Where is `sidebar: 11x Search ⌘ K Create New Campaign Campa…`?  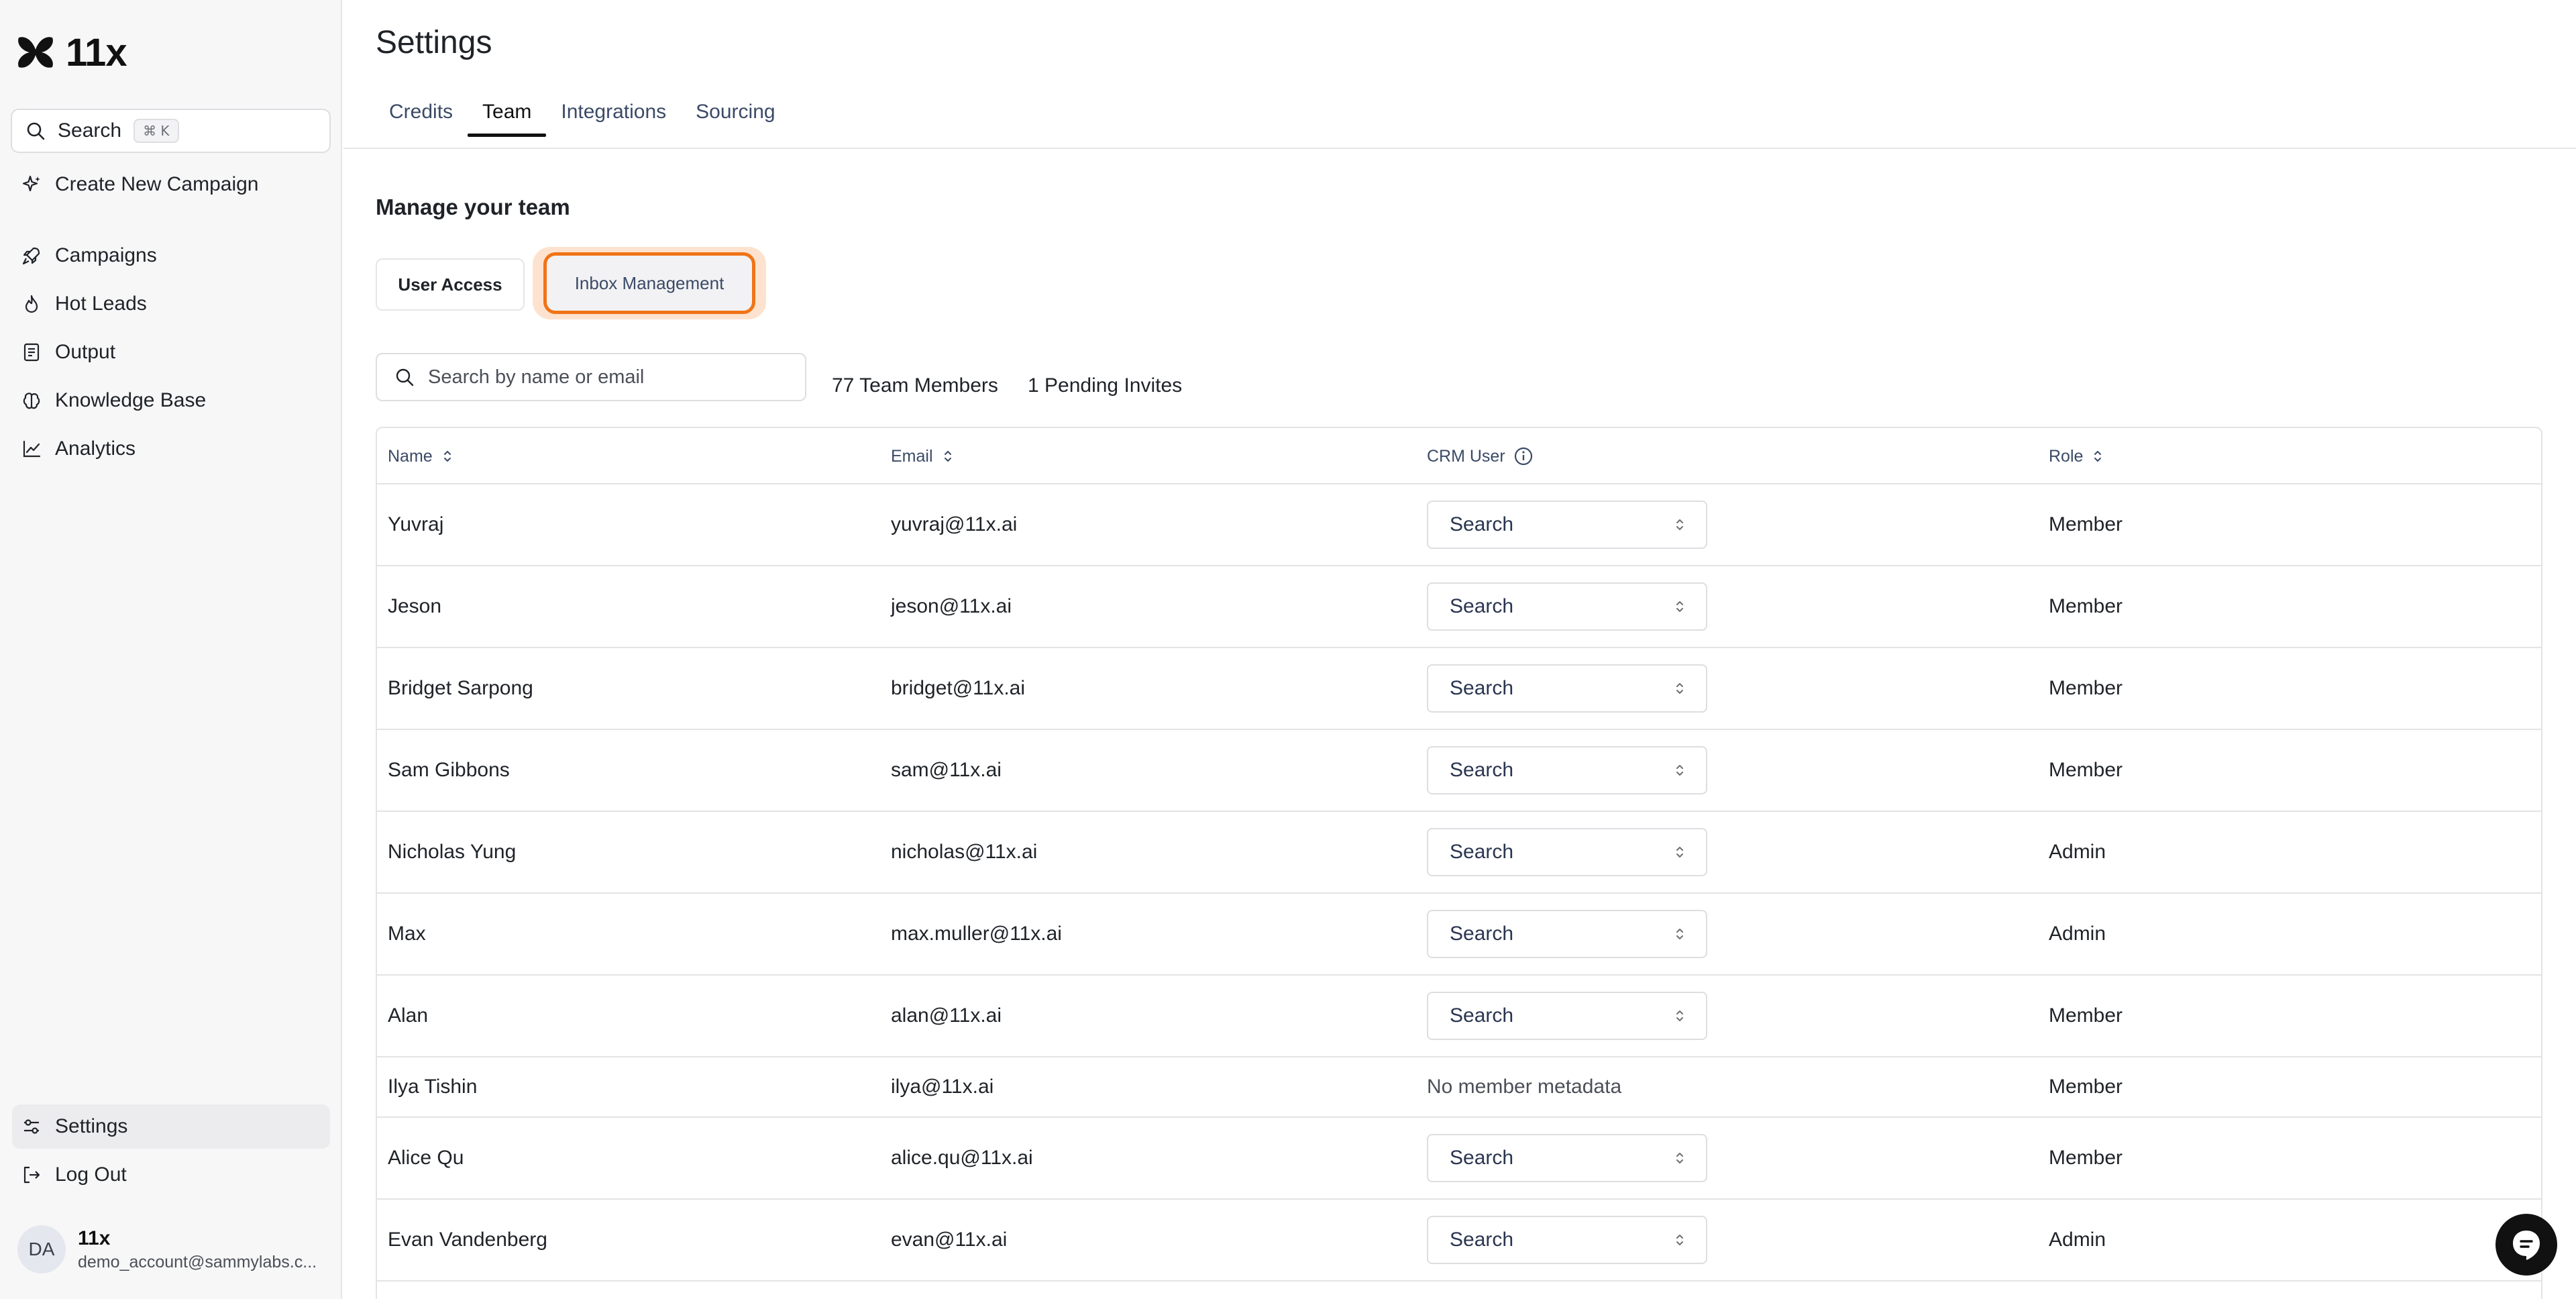
sidebar: 11x Search ⌘ K Create New Campaign Campa… is located at coordinates (171, 649).